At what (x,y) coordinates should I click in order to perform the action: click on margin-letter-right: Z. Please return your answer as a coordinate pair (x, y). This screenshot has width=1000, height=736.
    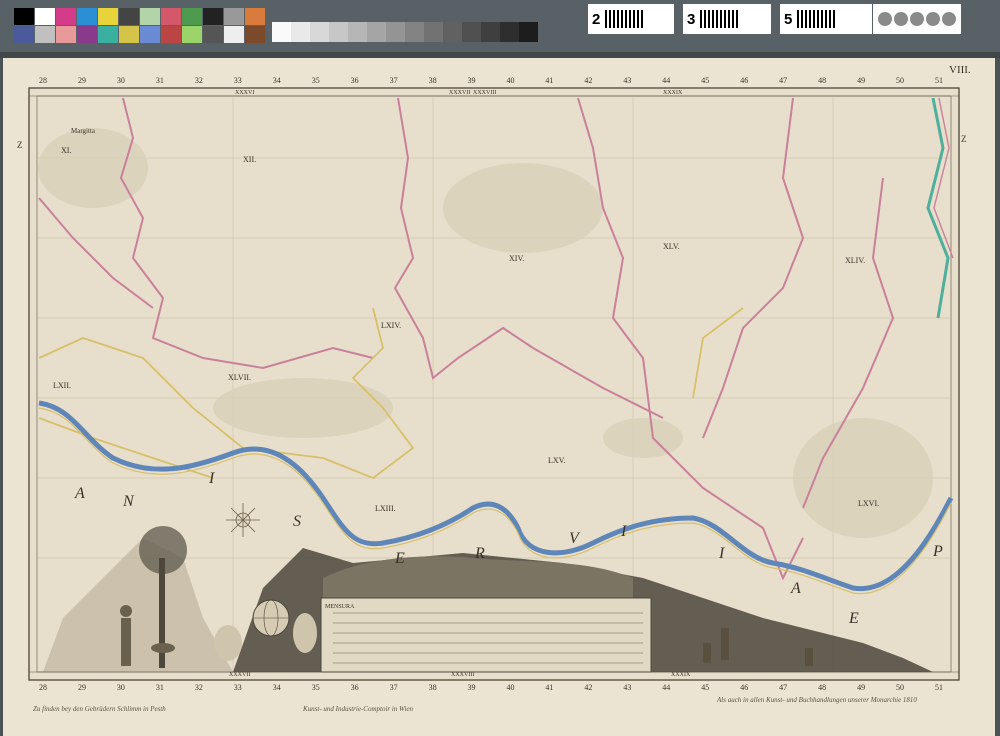
    Looking at the image, I should click on (964, 139).